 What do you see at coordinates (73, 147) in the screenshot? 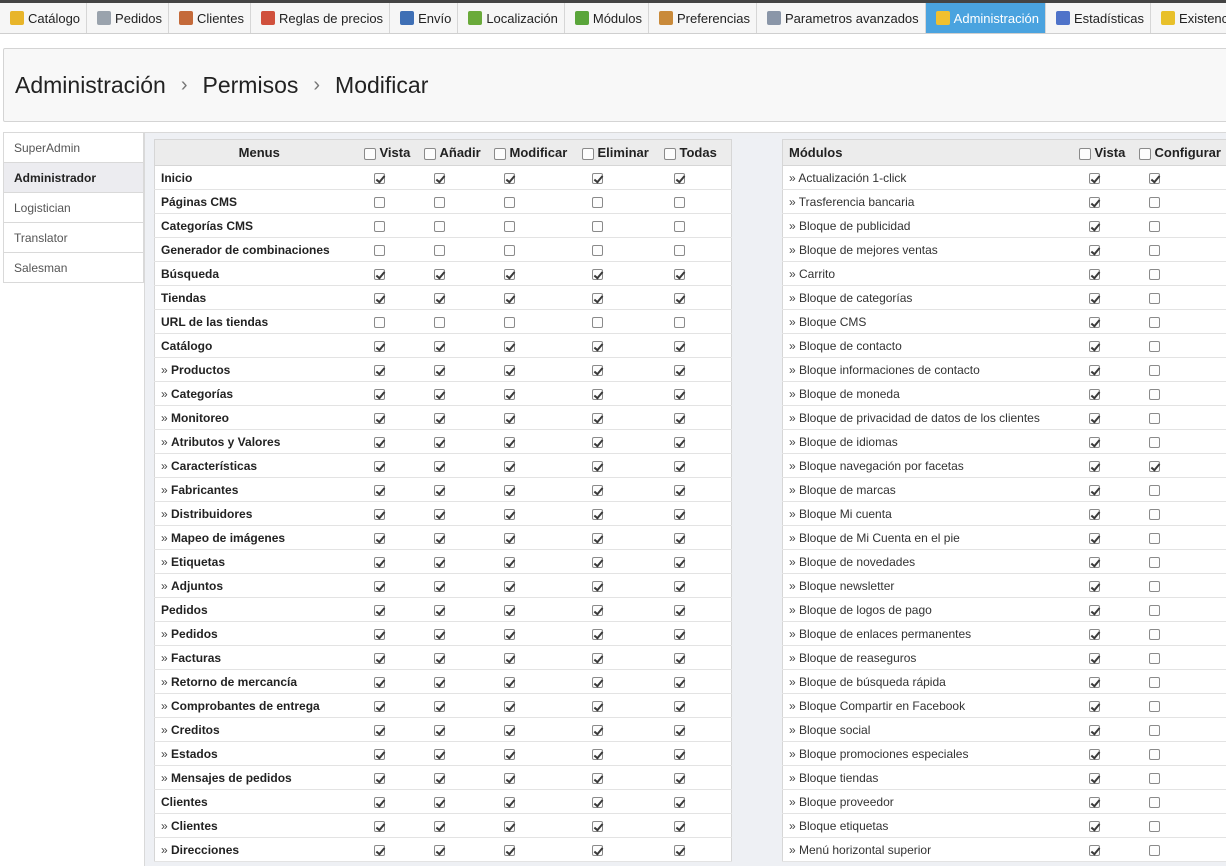
I see `profile-item: SuperAdmin` at bounding box center [73, 147].